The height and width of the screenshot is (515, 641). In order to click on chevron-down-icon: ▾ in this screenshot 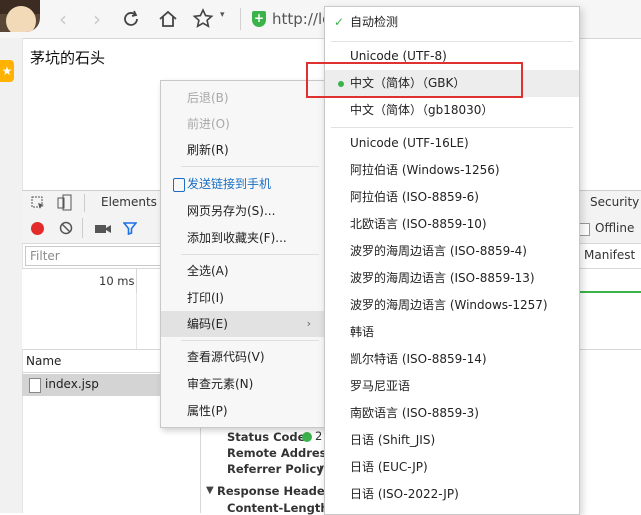, I will do `click(222, 15)`.